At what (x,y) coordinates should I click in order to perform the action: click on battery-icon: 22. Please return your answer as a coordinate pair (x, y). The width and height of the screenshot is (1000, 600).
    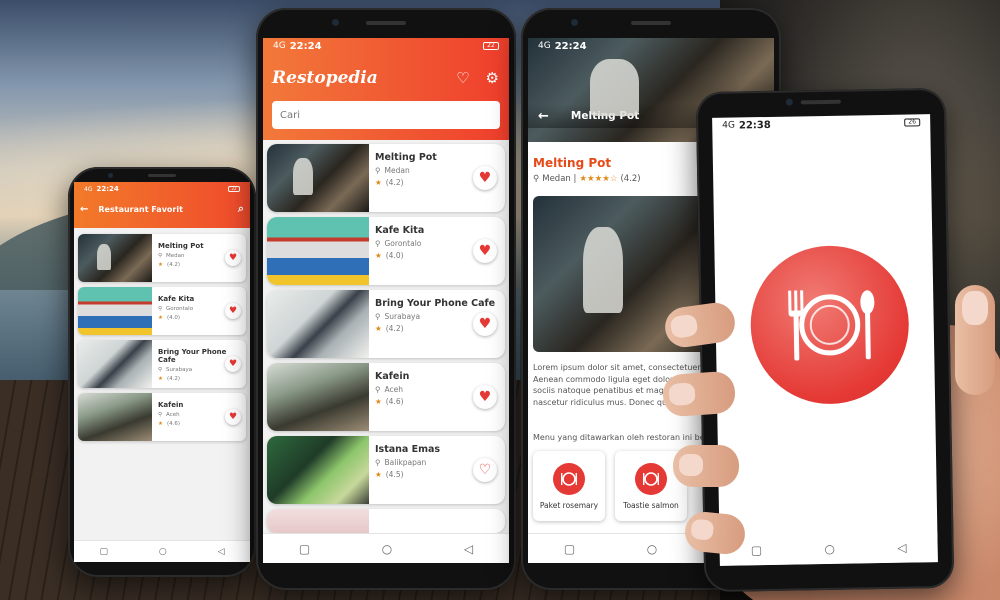
    Looking at the image, I should click on (234, 189).